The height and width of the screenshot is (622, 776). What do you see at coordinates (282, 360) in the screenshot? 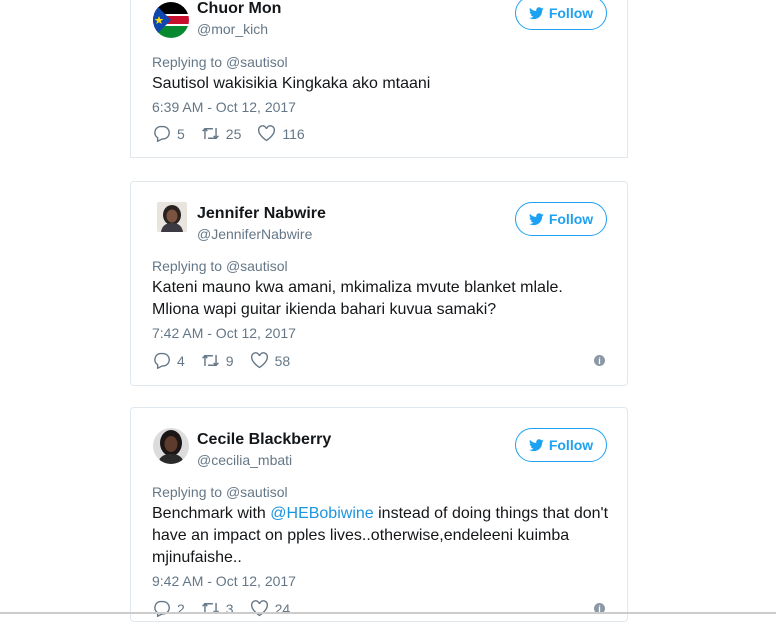
I see `like-count: 58` at bounding box center [282, 360].